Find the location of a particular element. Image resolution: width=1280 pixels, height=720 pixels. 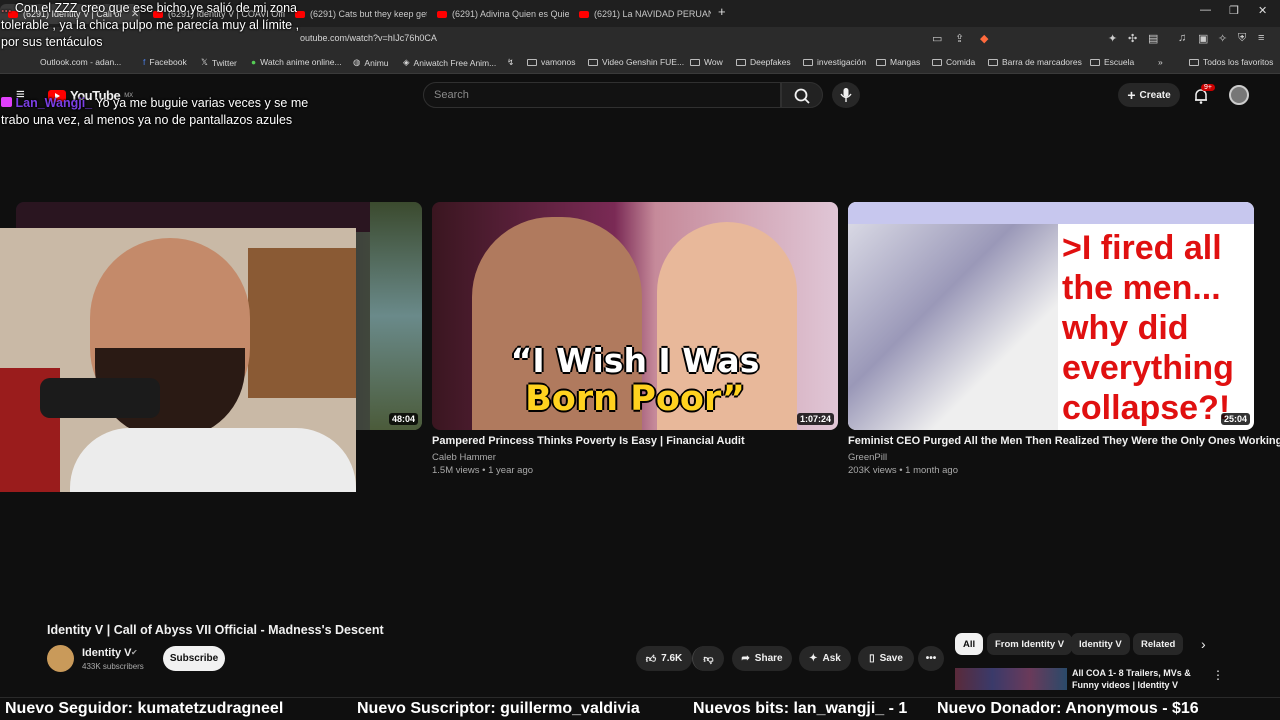

create-label: Create is located at coordinates (1155, 95).